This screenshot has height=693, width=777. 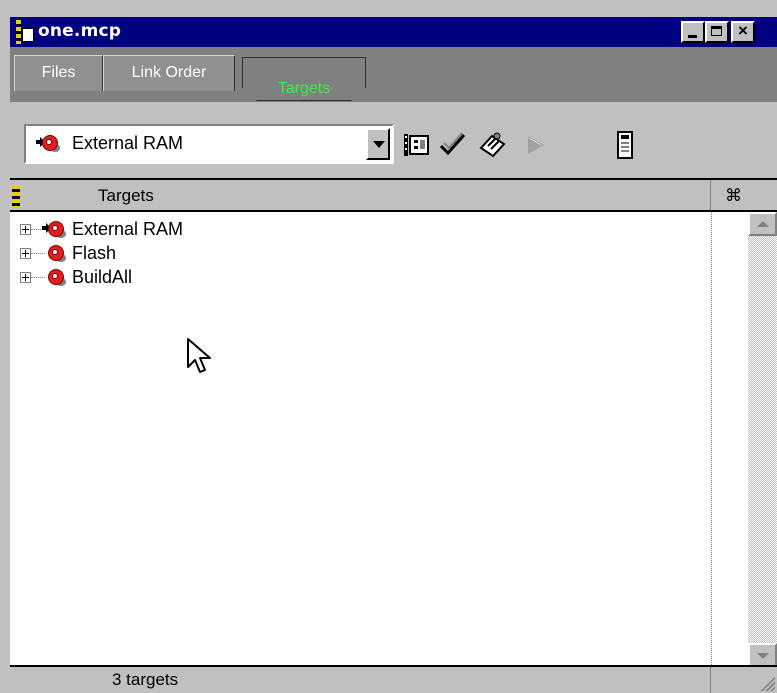 What do you see at coordinates (762, 224) in the screenshot?
I see `scroll-up-button` at bounding box center [762, 224].